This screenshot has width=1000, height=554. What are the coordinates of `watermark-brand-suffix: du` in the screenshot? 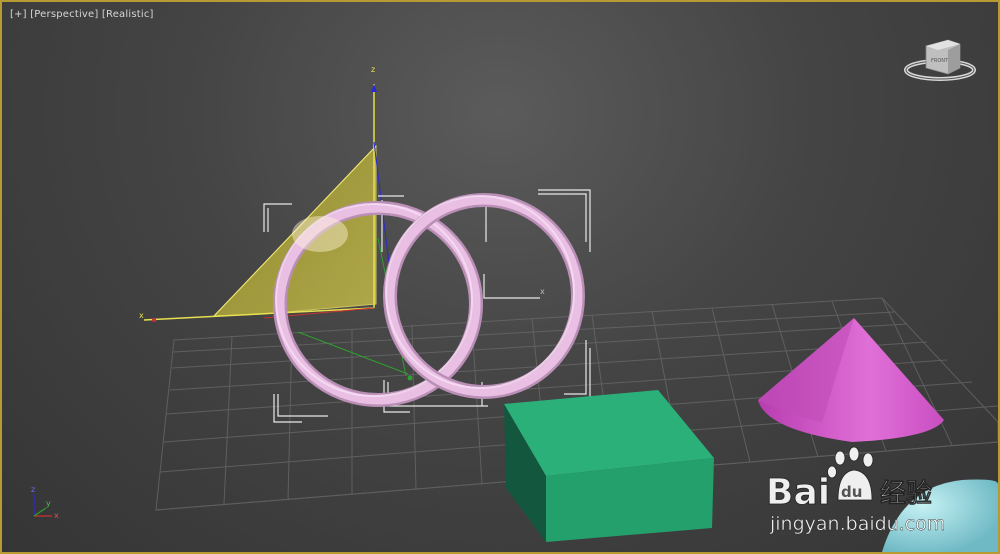 It's located at (851, 492).